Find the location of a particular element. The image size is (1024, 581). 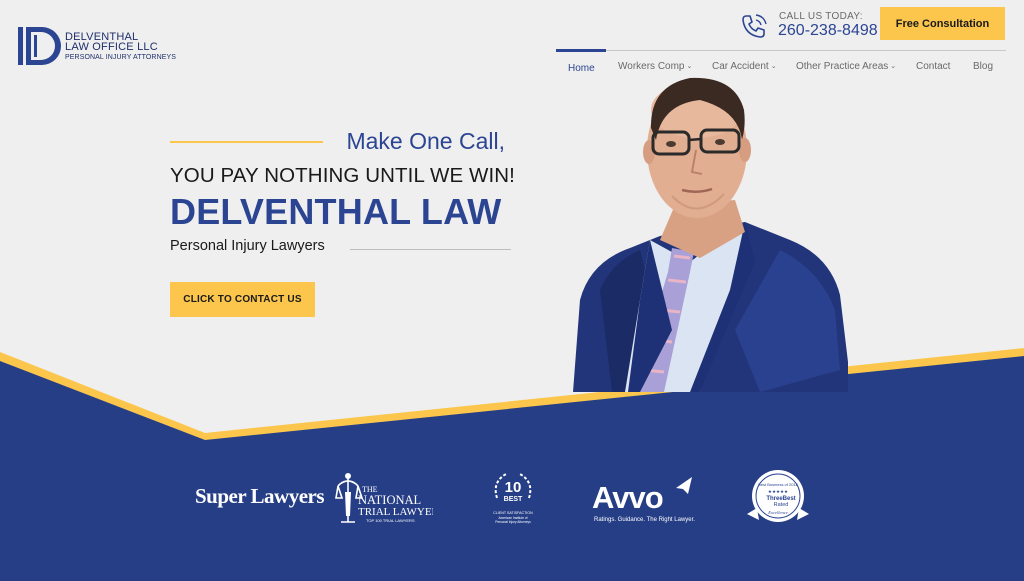

ntl-line-2: NATIONAL is located at coordinates (389, 500).